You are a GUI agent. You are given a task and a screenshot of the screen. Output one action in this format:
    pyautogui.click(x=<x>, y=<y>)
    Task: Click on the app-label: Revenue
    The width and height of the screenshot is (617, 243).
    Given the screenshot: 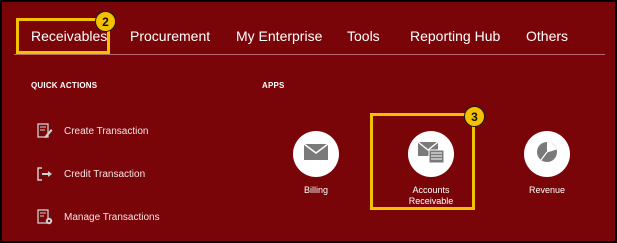 What is the action you would take?
    pyautogui.click(x=547, y=190)
    